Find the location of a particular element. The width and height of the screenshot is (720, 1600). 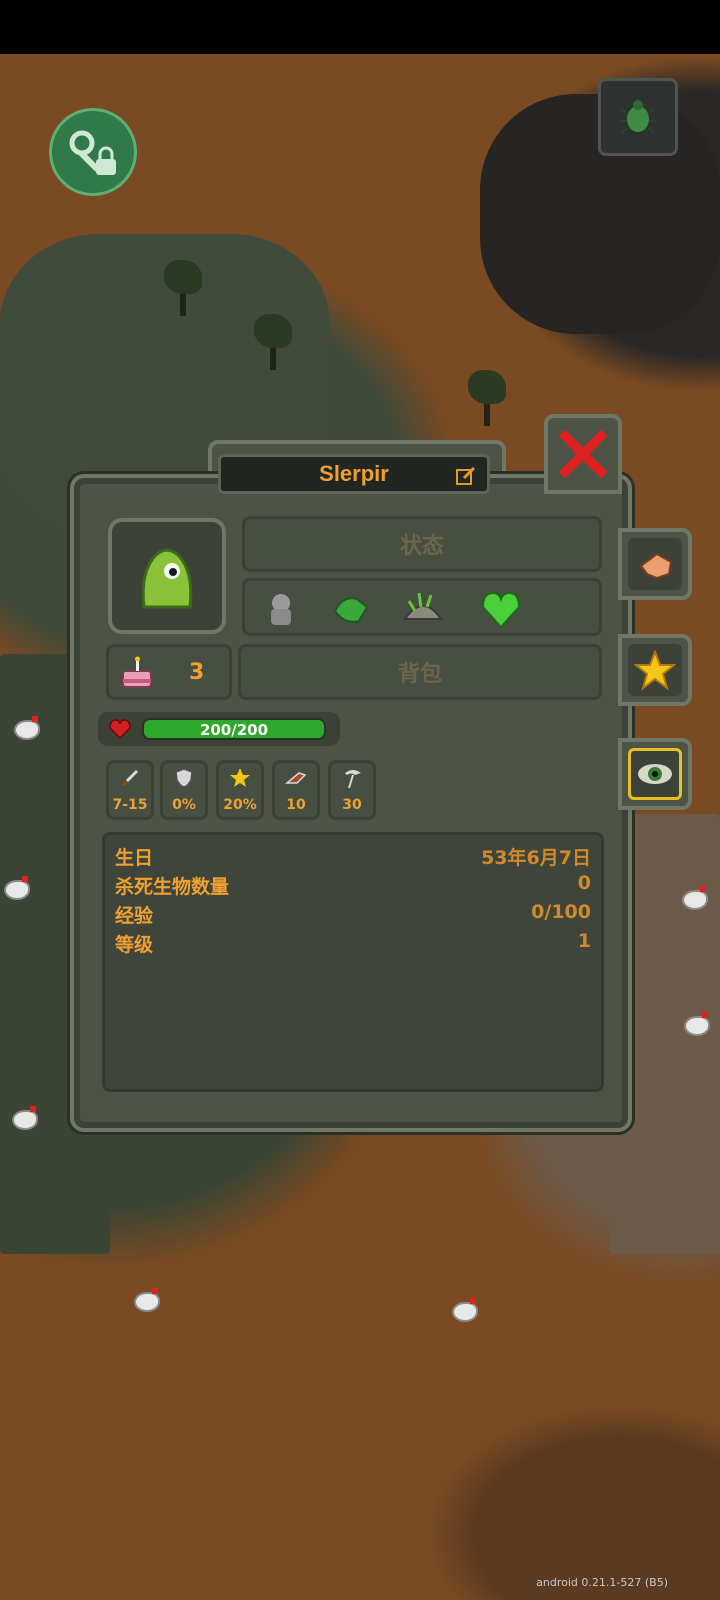

stat-attack-speed-value: 30 is located at coordinates (352, 805).